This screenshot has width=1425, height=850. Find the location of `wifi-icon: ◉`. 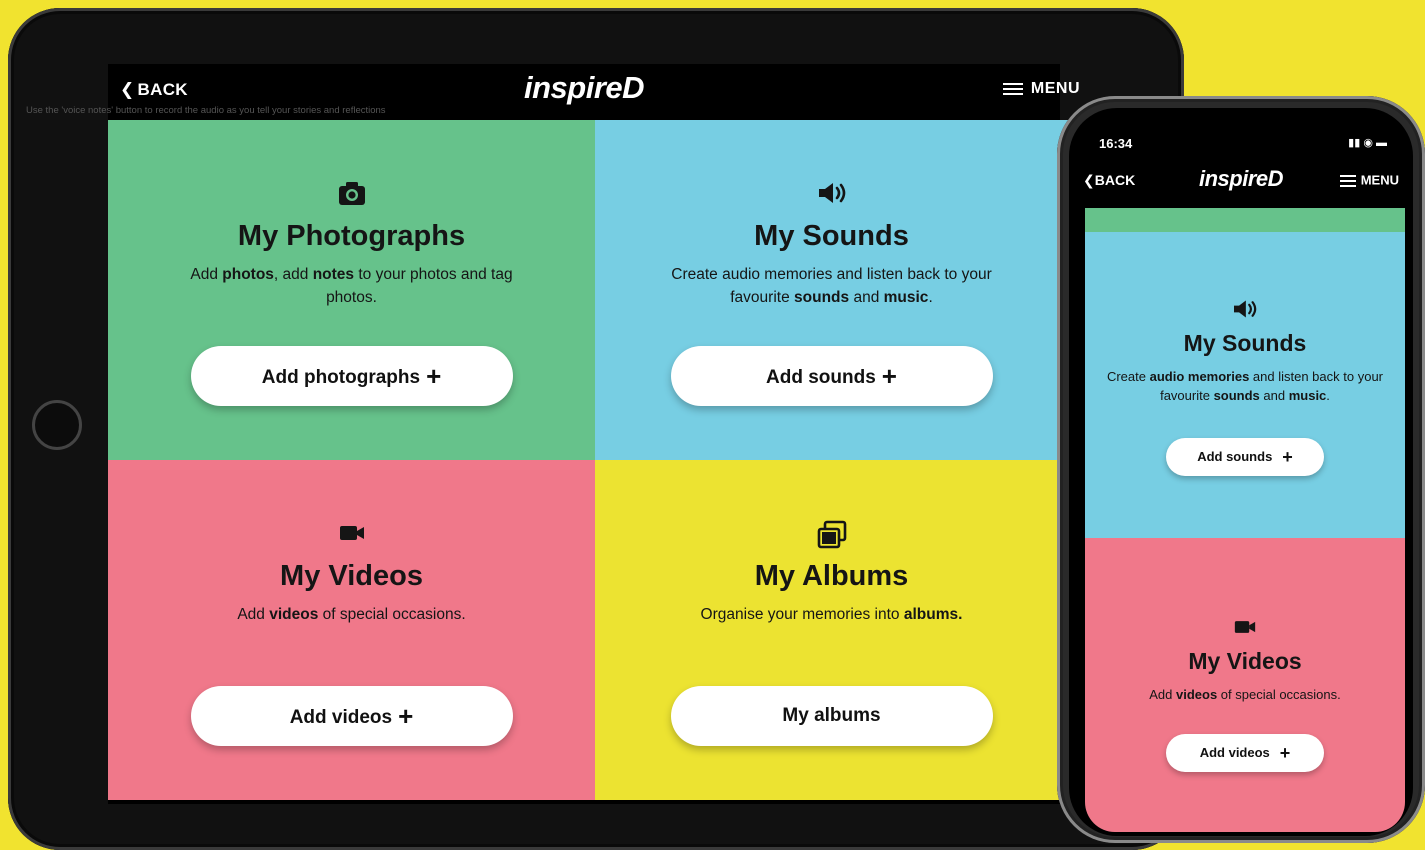

wifi-icon: ◉ is located at coordinates (1368, 143).